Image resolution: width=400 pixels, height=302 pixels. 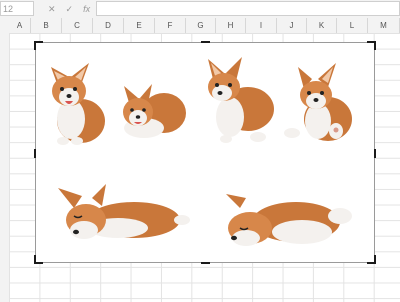 What do you see at coordinates (20, 25) in the screenshot?
I see `column-header-a: A` at bounding box center [20, 25].